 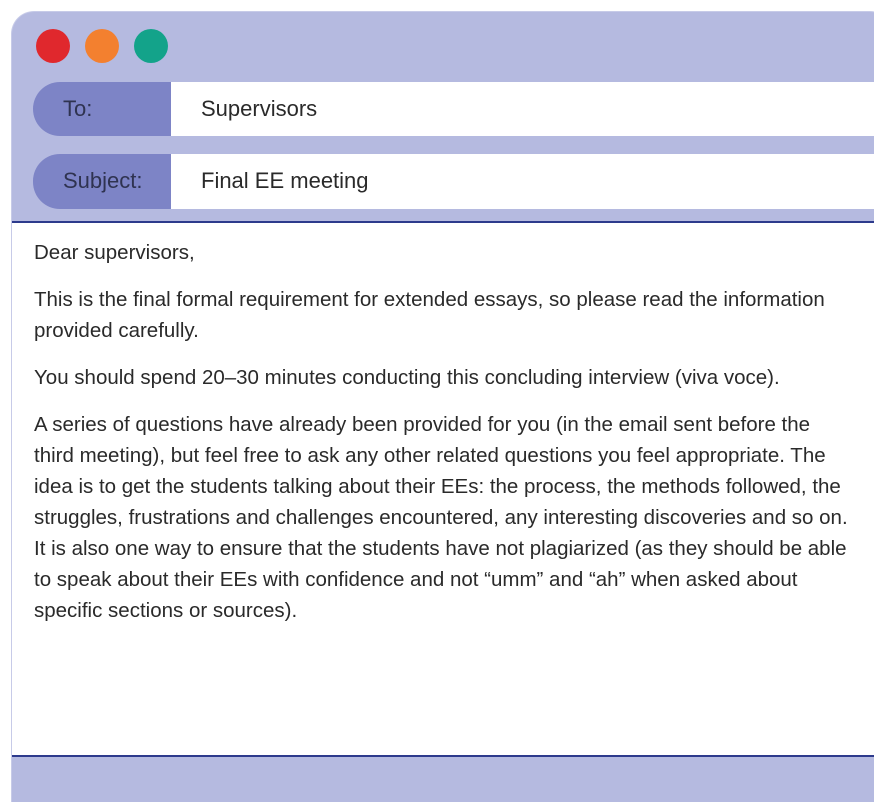 What do you see at coordinates (102, 46) in the screenshot?
I see `minimize-window-button` at bounding box center [102, 46].